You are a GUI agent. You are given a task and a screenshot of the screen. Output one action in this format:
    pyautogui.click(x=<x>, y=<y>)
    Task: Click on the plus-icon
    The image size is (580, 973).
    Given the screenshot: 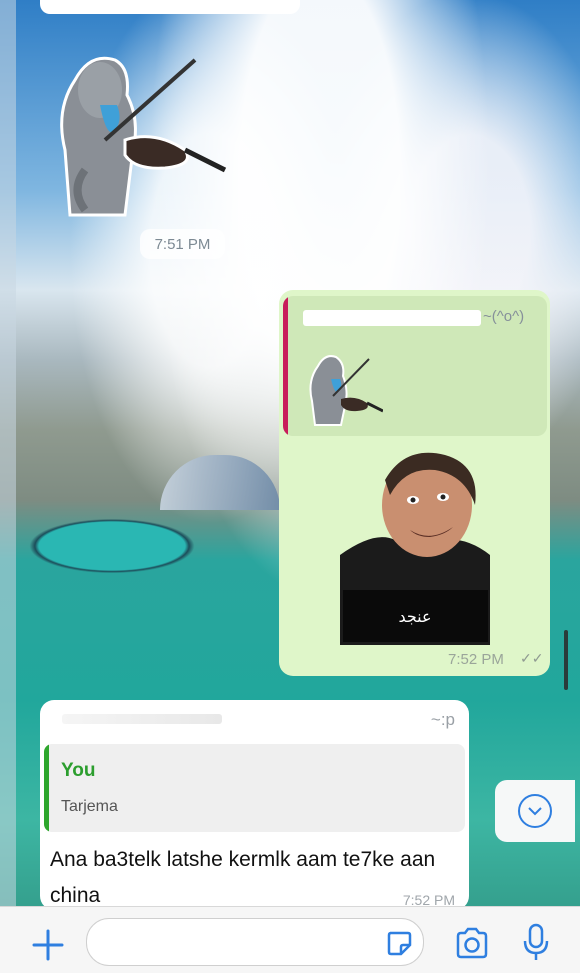 What is the action you would take?
    pyautogui.click(x=48, y=945)
    